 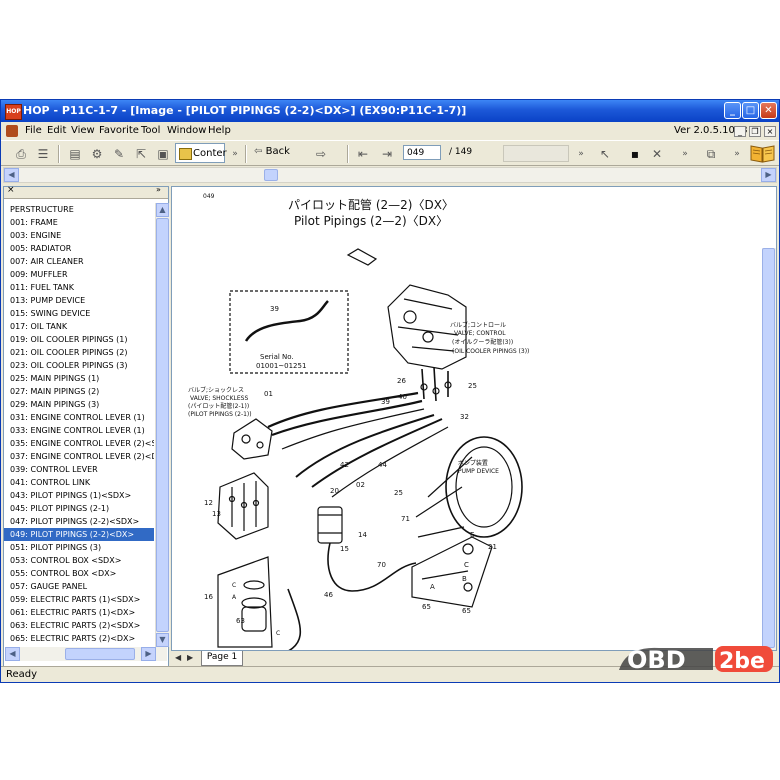 I want to click on mdi-restore-button: ❐, so click(x=755, y=131).